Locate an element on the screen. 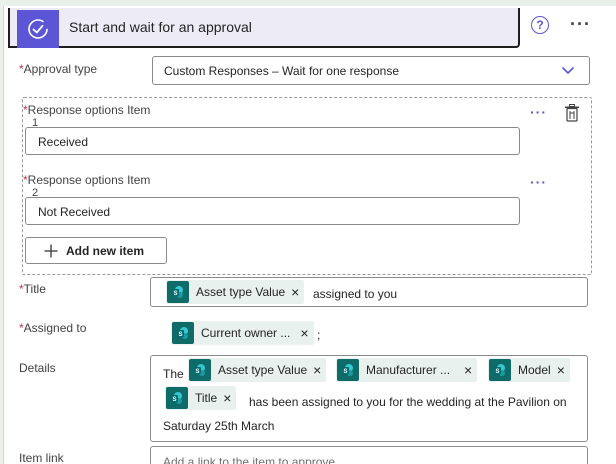  approval-type-value: Custom Responses – Wait for one response is located at coordinates (282, 71).